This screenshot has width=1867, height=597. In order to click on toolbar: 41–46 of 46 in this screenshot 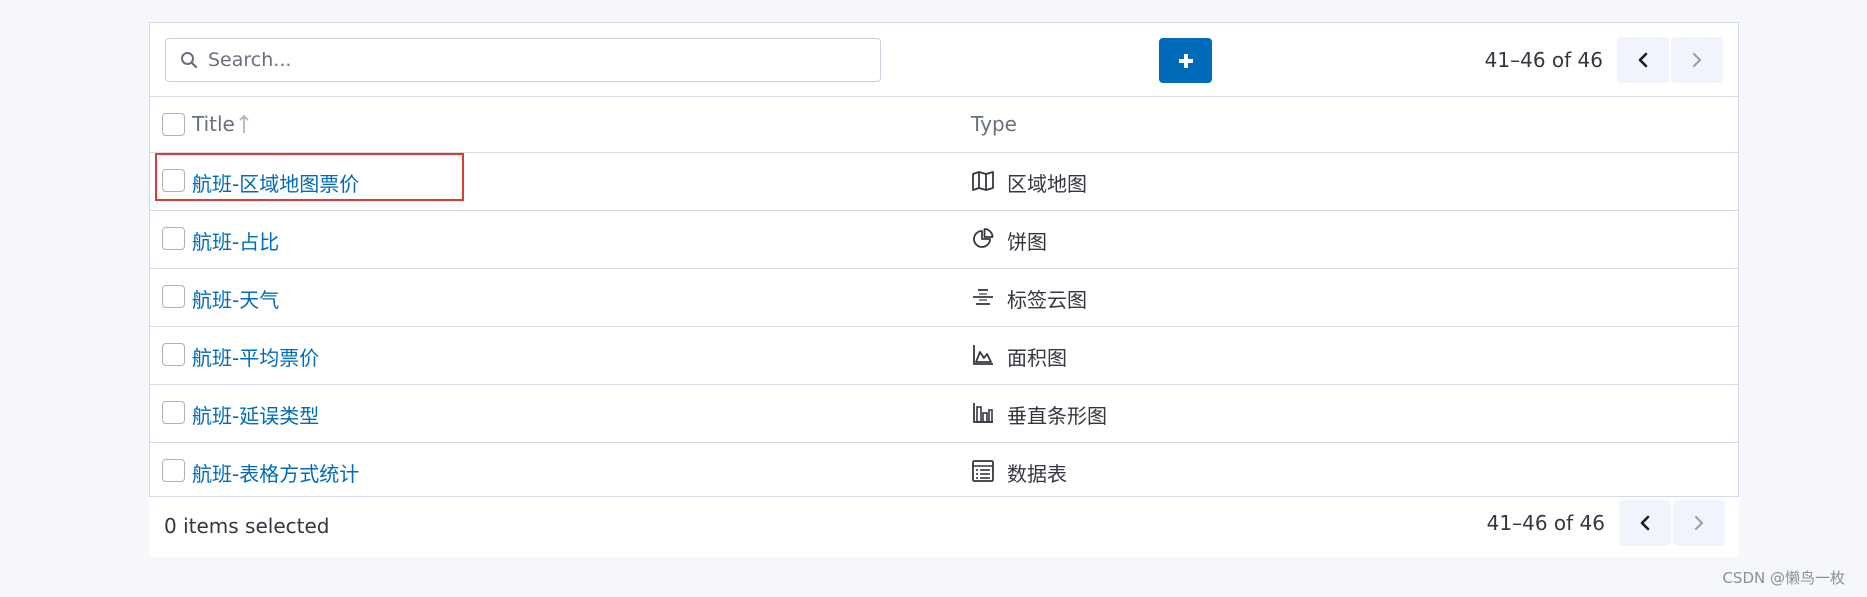, I will do `click(944, 60)`.